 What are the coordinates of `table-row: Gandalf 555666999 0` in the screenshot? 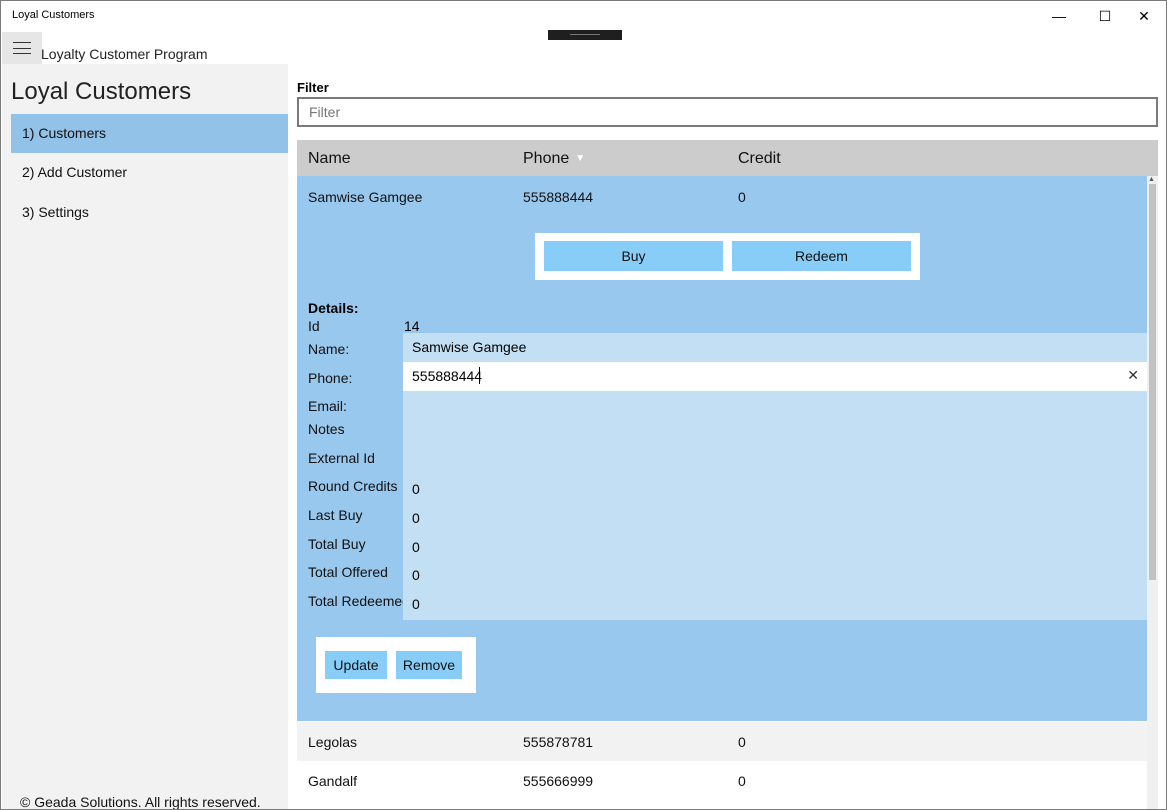 It's located at (722, 780).